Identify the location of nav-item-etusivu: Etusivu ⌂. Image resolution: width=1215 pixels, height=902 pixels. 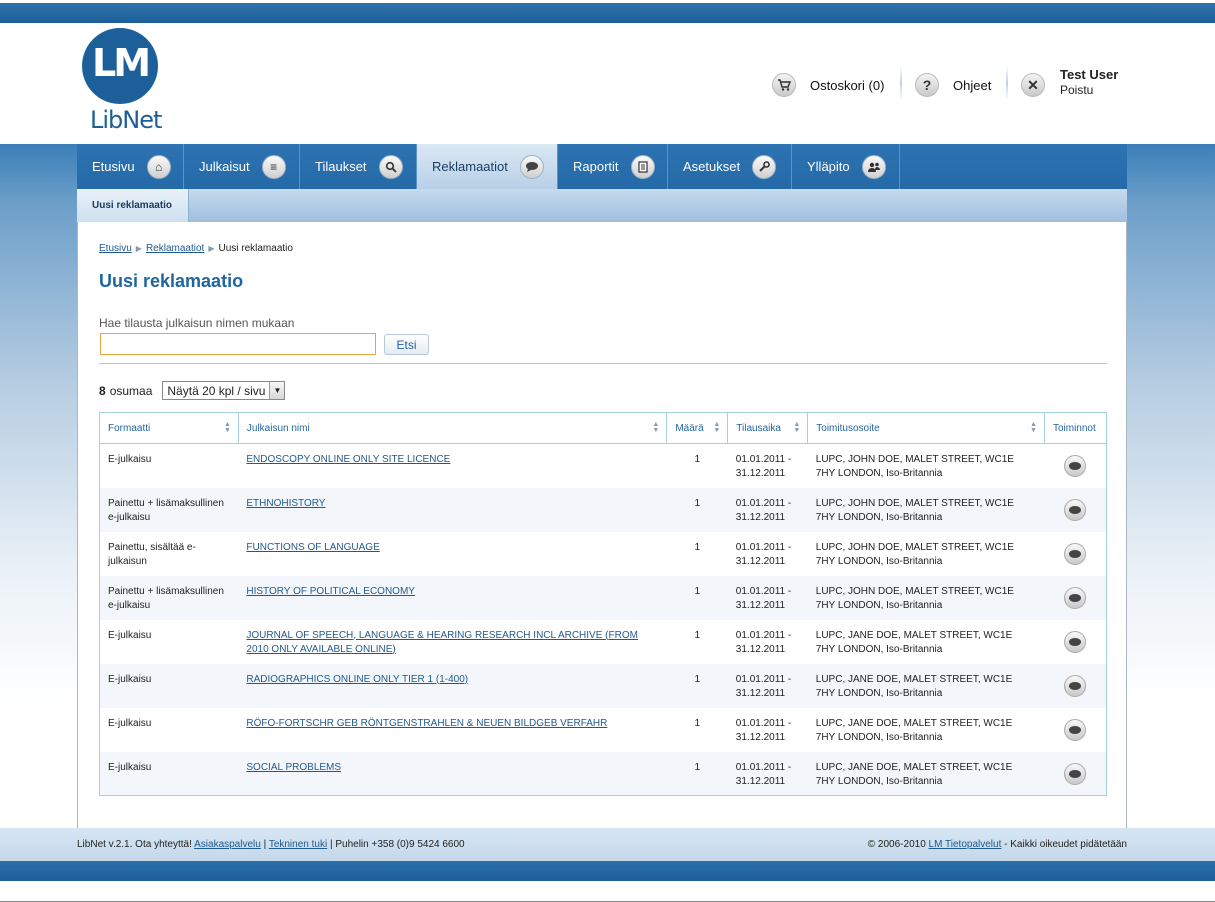
(130, 166).